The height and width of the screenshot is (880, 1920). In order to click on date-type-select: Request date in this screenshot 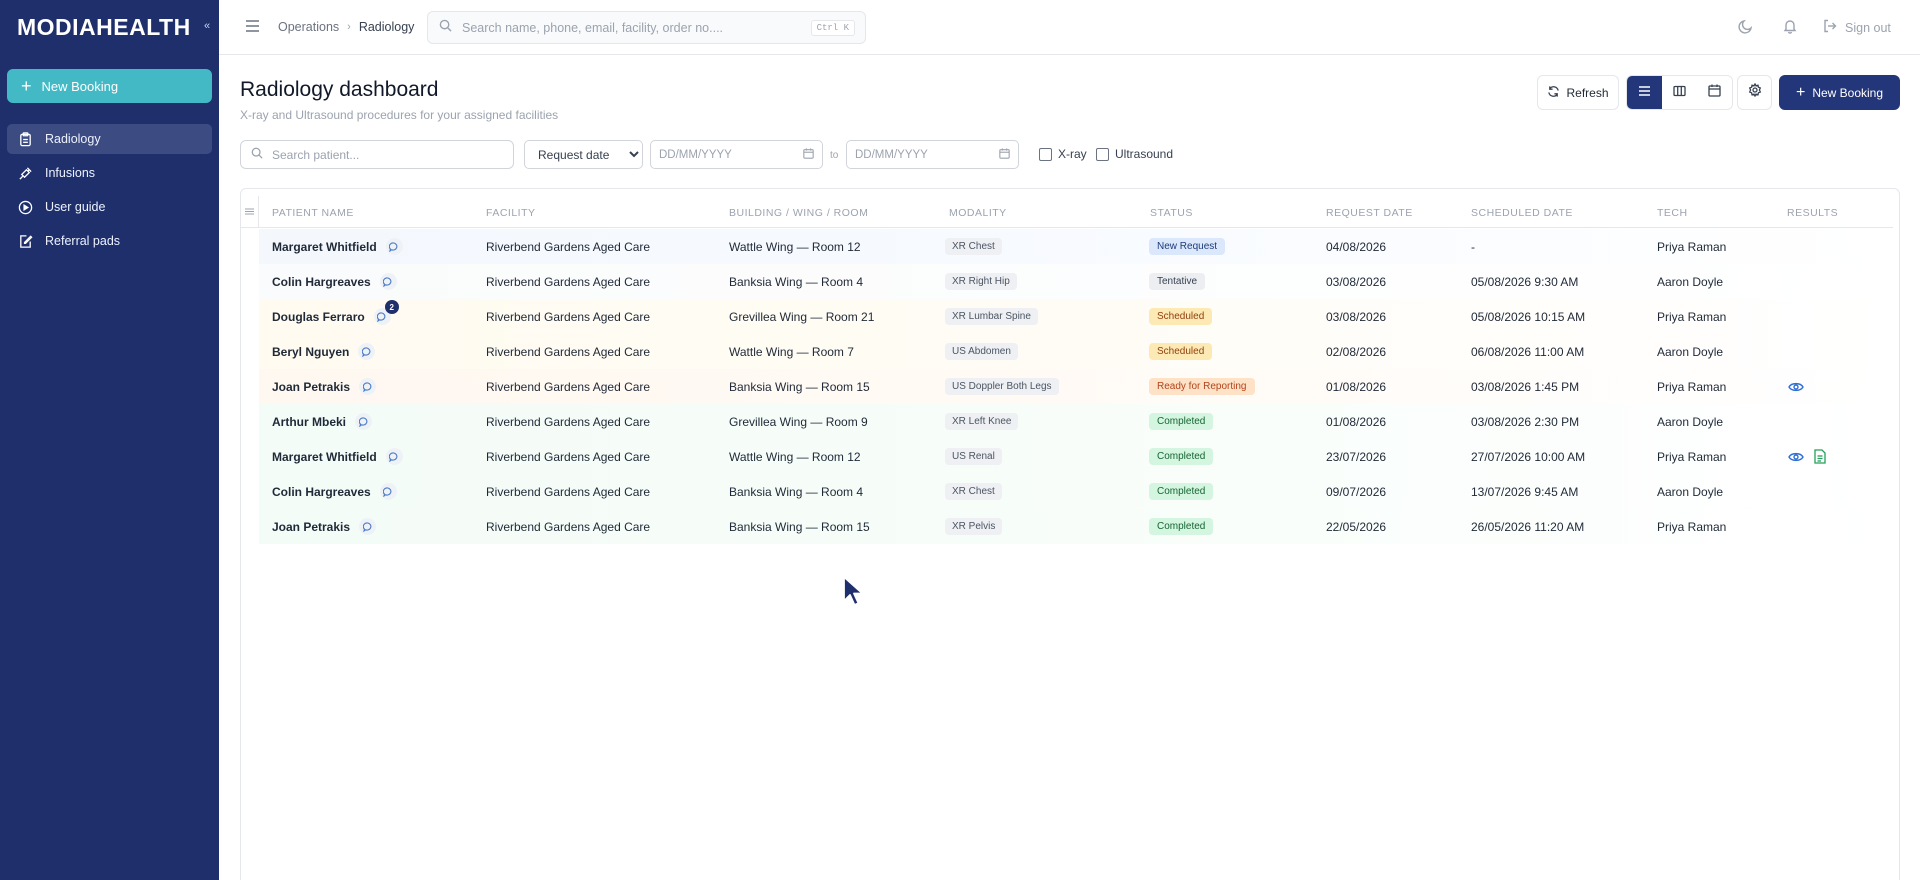, I will do `click(583, 154)`.